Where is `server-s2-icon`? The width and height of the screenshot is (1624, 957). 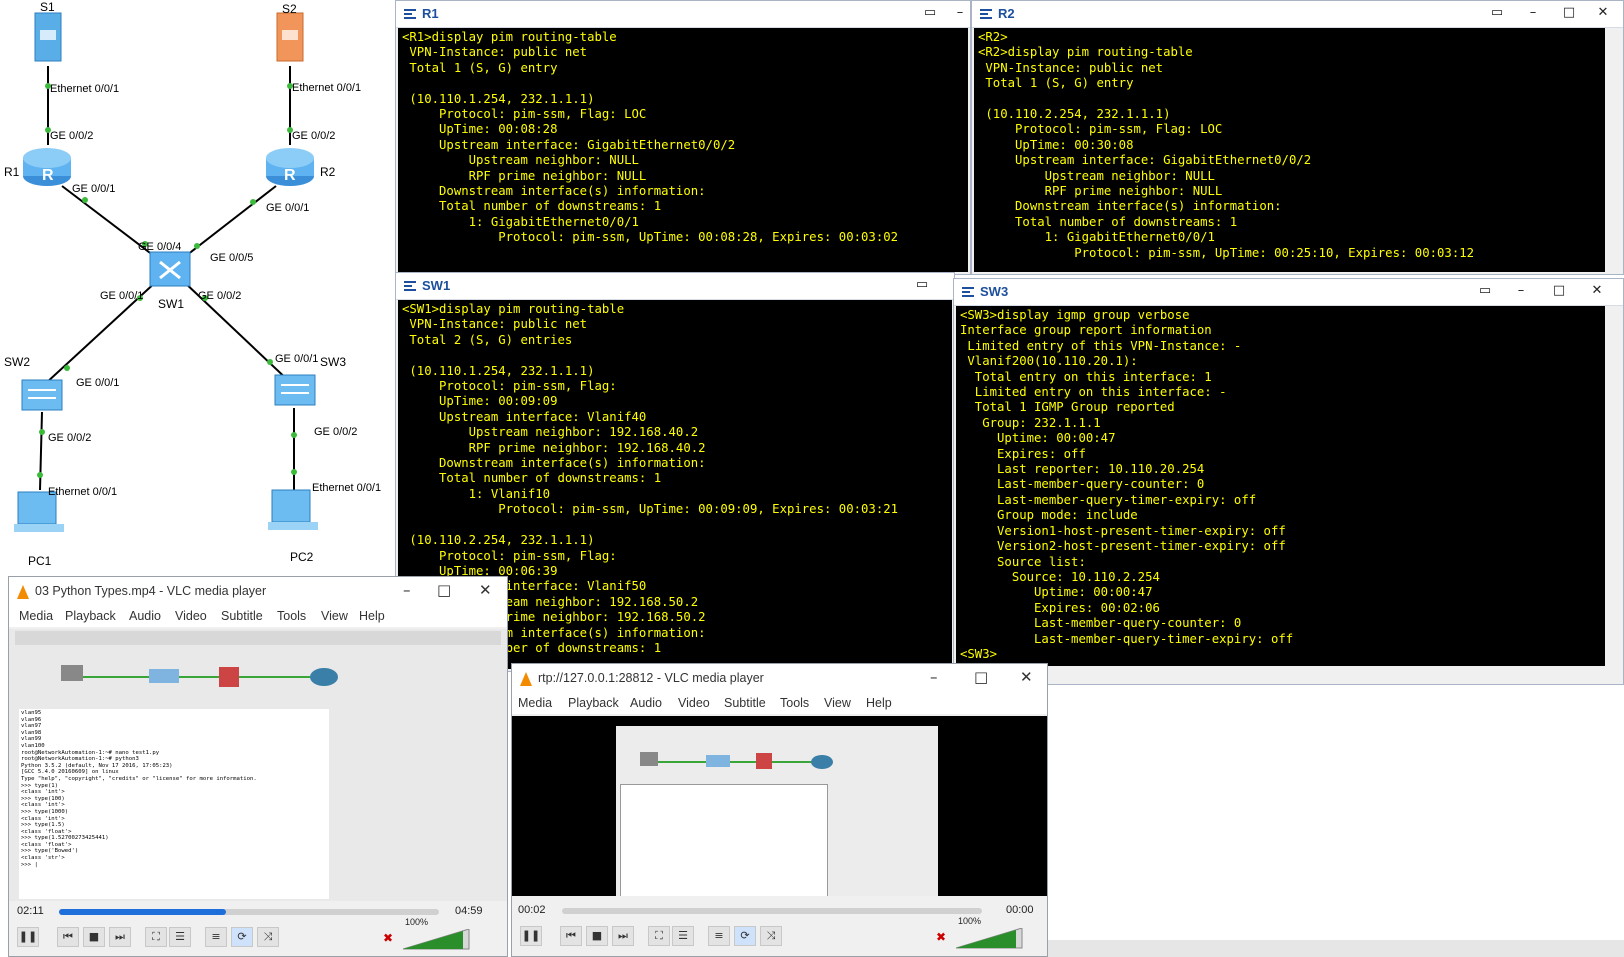 server-s2-icon is located at coordinates (290, 37).